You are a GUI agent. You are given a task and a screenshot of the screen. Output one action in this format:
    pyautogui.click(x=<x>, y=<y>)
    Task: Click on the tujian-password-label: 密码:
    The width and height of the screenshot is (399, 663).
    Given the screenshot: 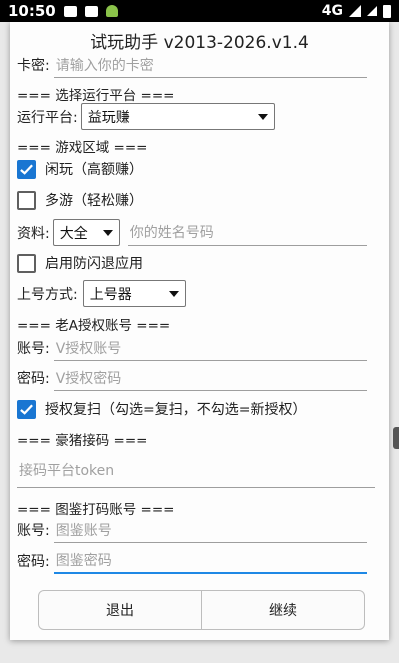 What is the action you would take?
    pyautogui.click(x=33, y=562)
    